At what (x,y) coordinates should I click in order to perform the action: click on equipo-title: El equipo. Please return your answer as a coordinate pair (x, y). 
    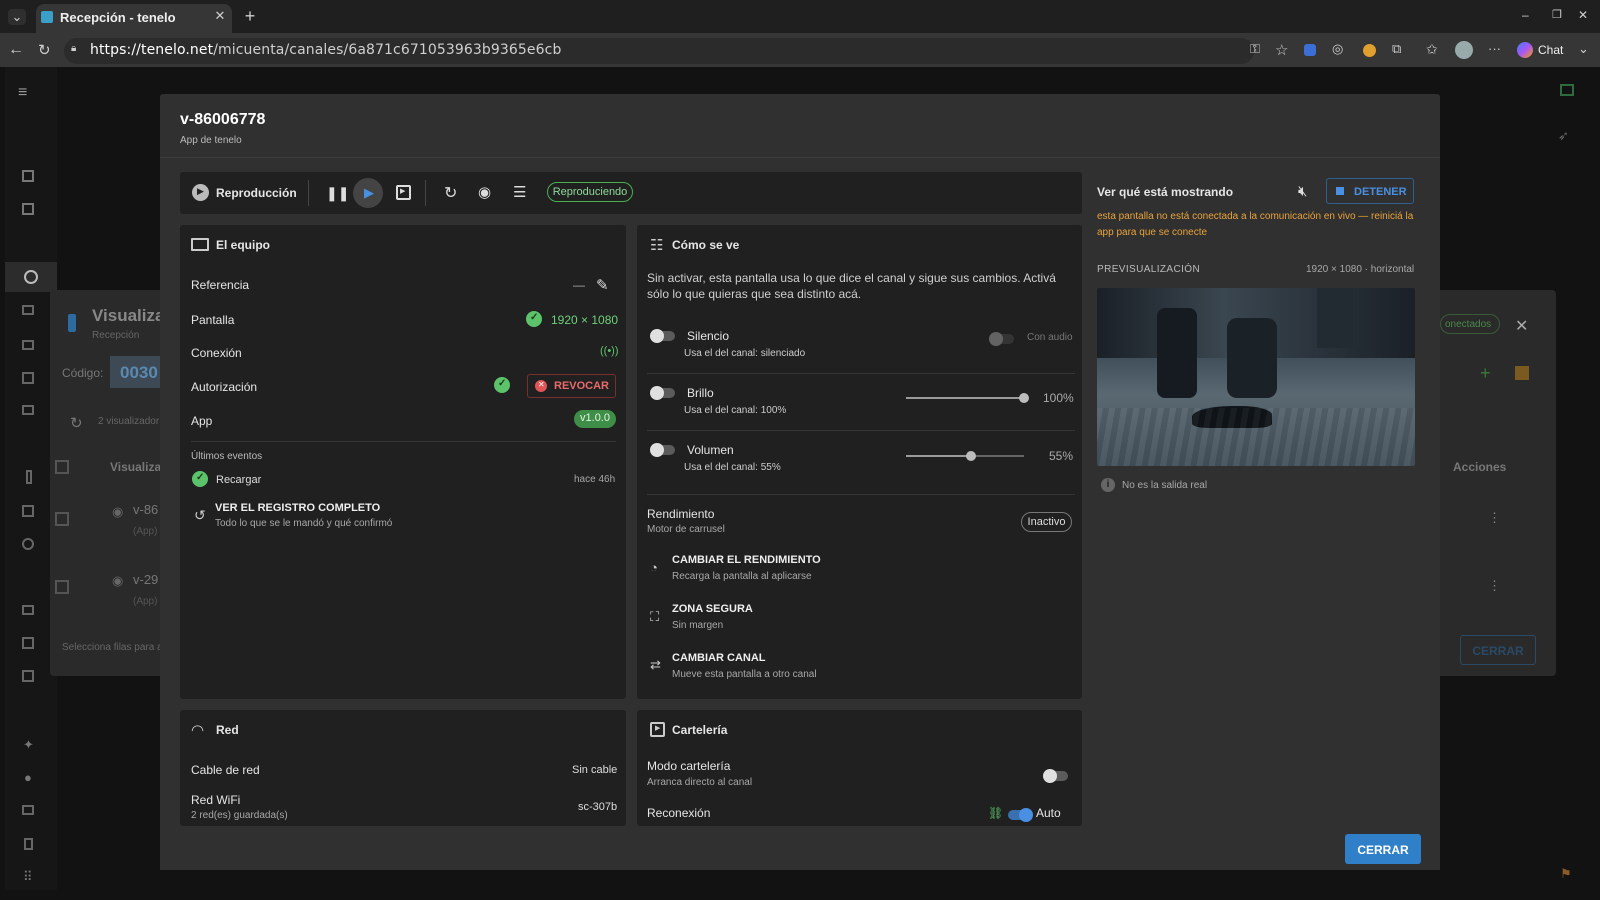
    Looking at the image, I should click on (243, 245).